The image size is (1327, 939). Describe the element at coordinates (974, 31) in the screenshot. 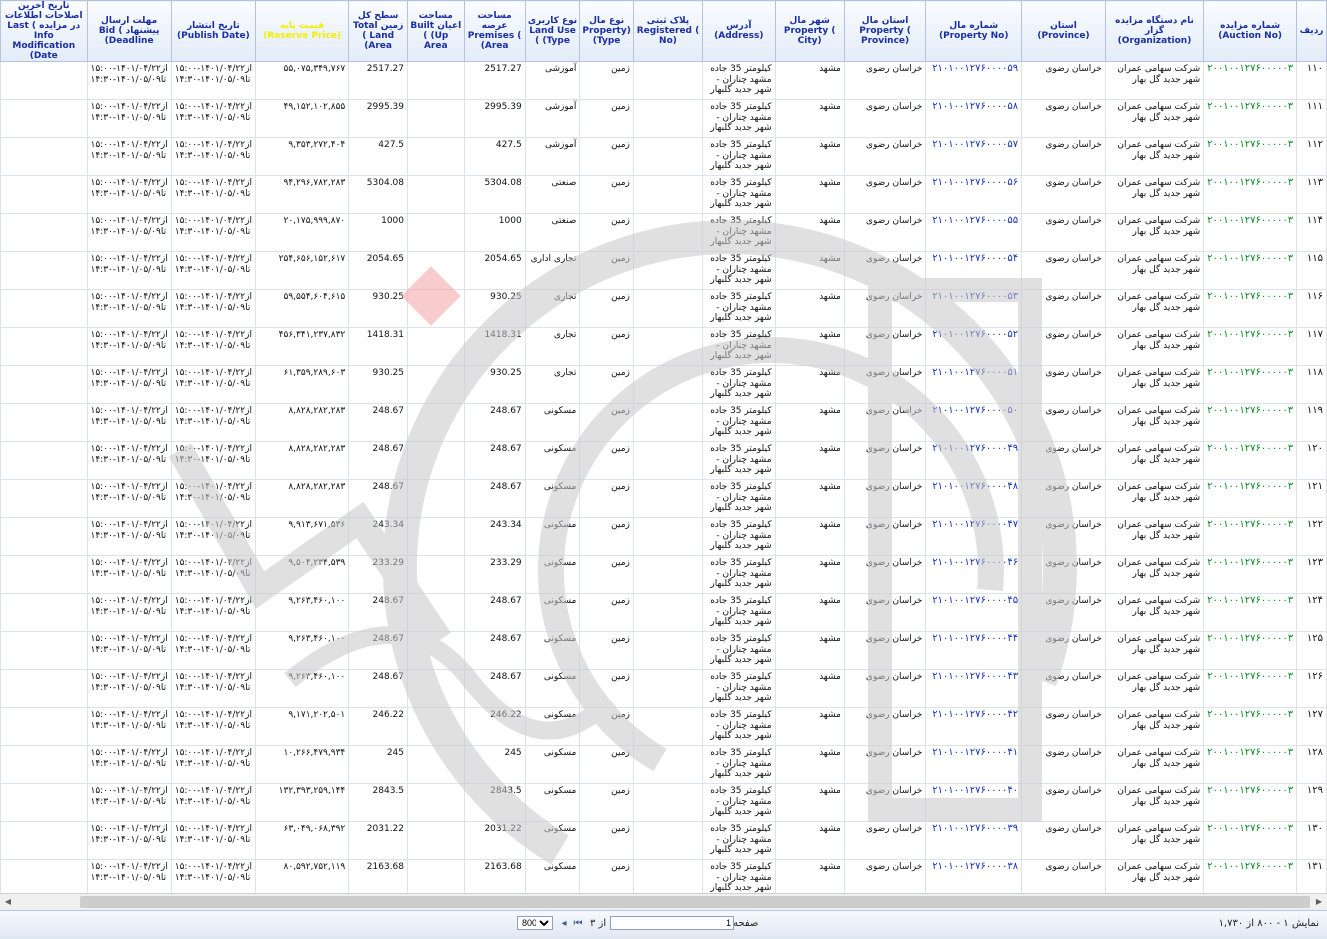

I see `col-property-no: شماره مال (Property No)` at that location.